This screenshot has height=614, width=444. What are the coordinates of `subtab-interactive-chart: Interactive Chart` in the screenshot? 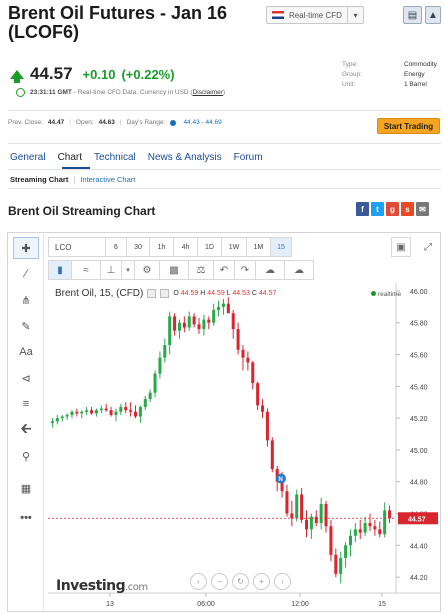 It's located at (107, 179).